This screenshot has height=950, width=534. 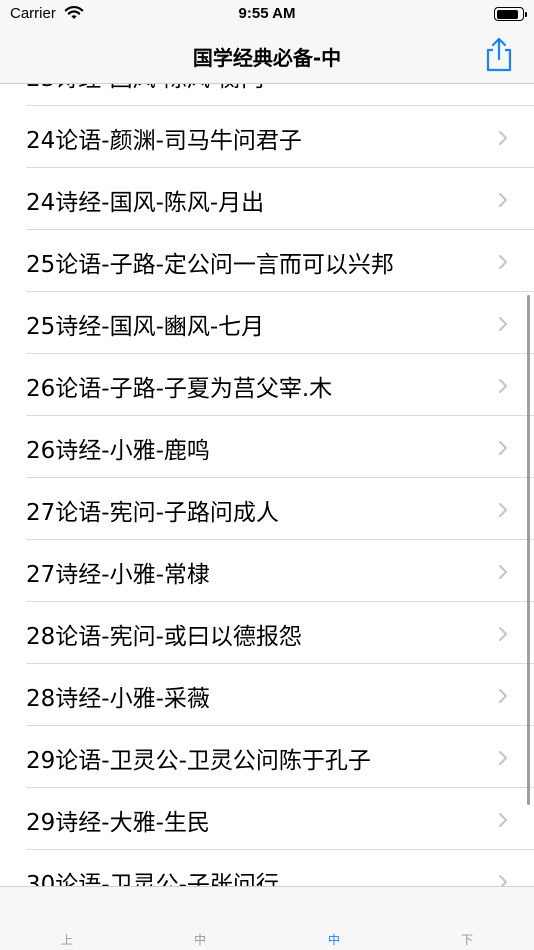 What do you see at coordinates (152, 513) in the screenshot?
I see `list-item-label: 27论语-宪问-子路问成人` at bounding box center [152, 513].